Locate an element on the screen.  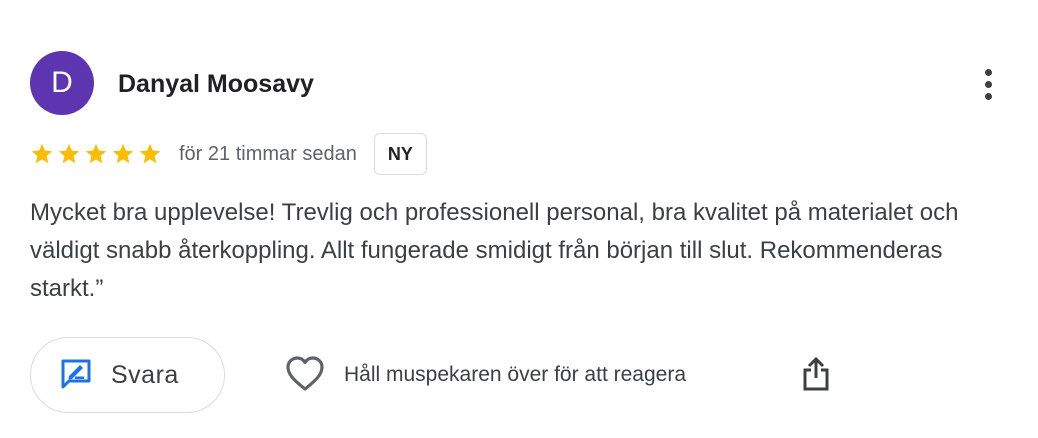
reply-button: Svara is located at coordinates (127, 375).